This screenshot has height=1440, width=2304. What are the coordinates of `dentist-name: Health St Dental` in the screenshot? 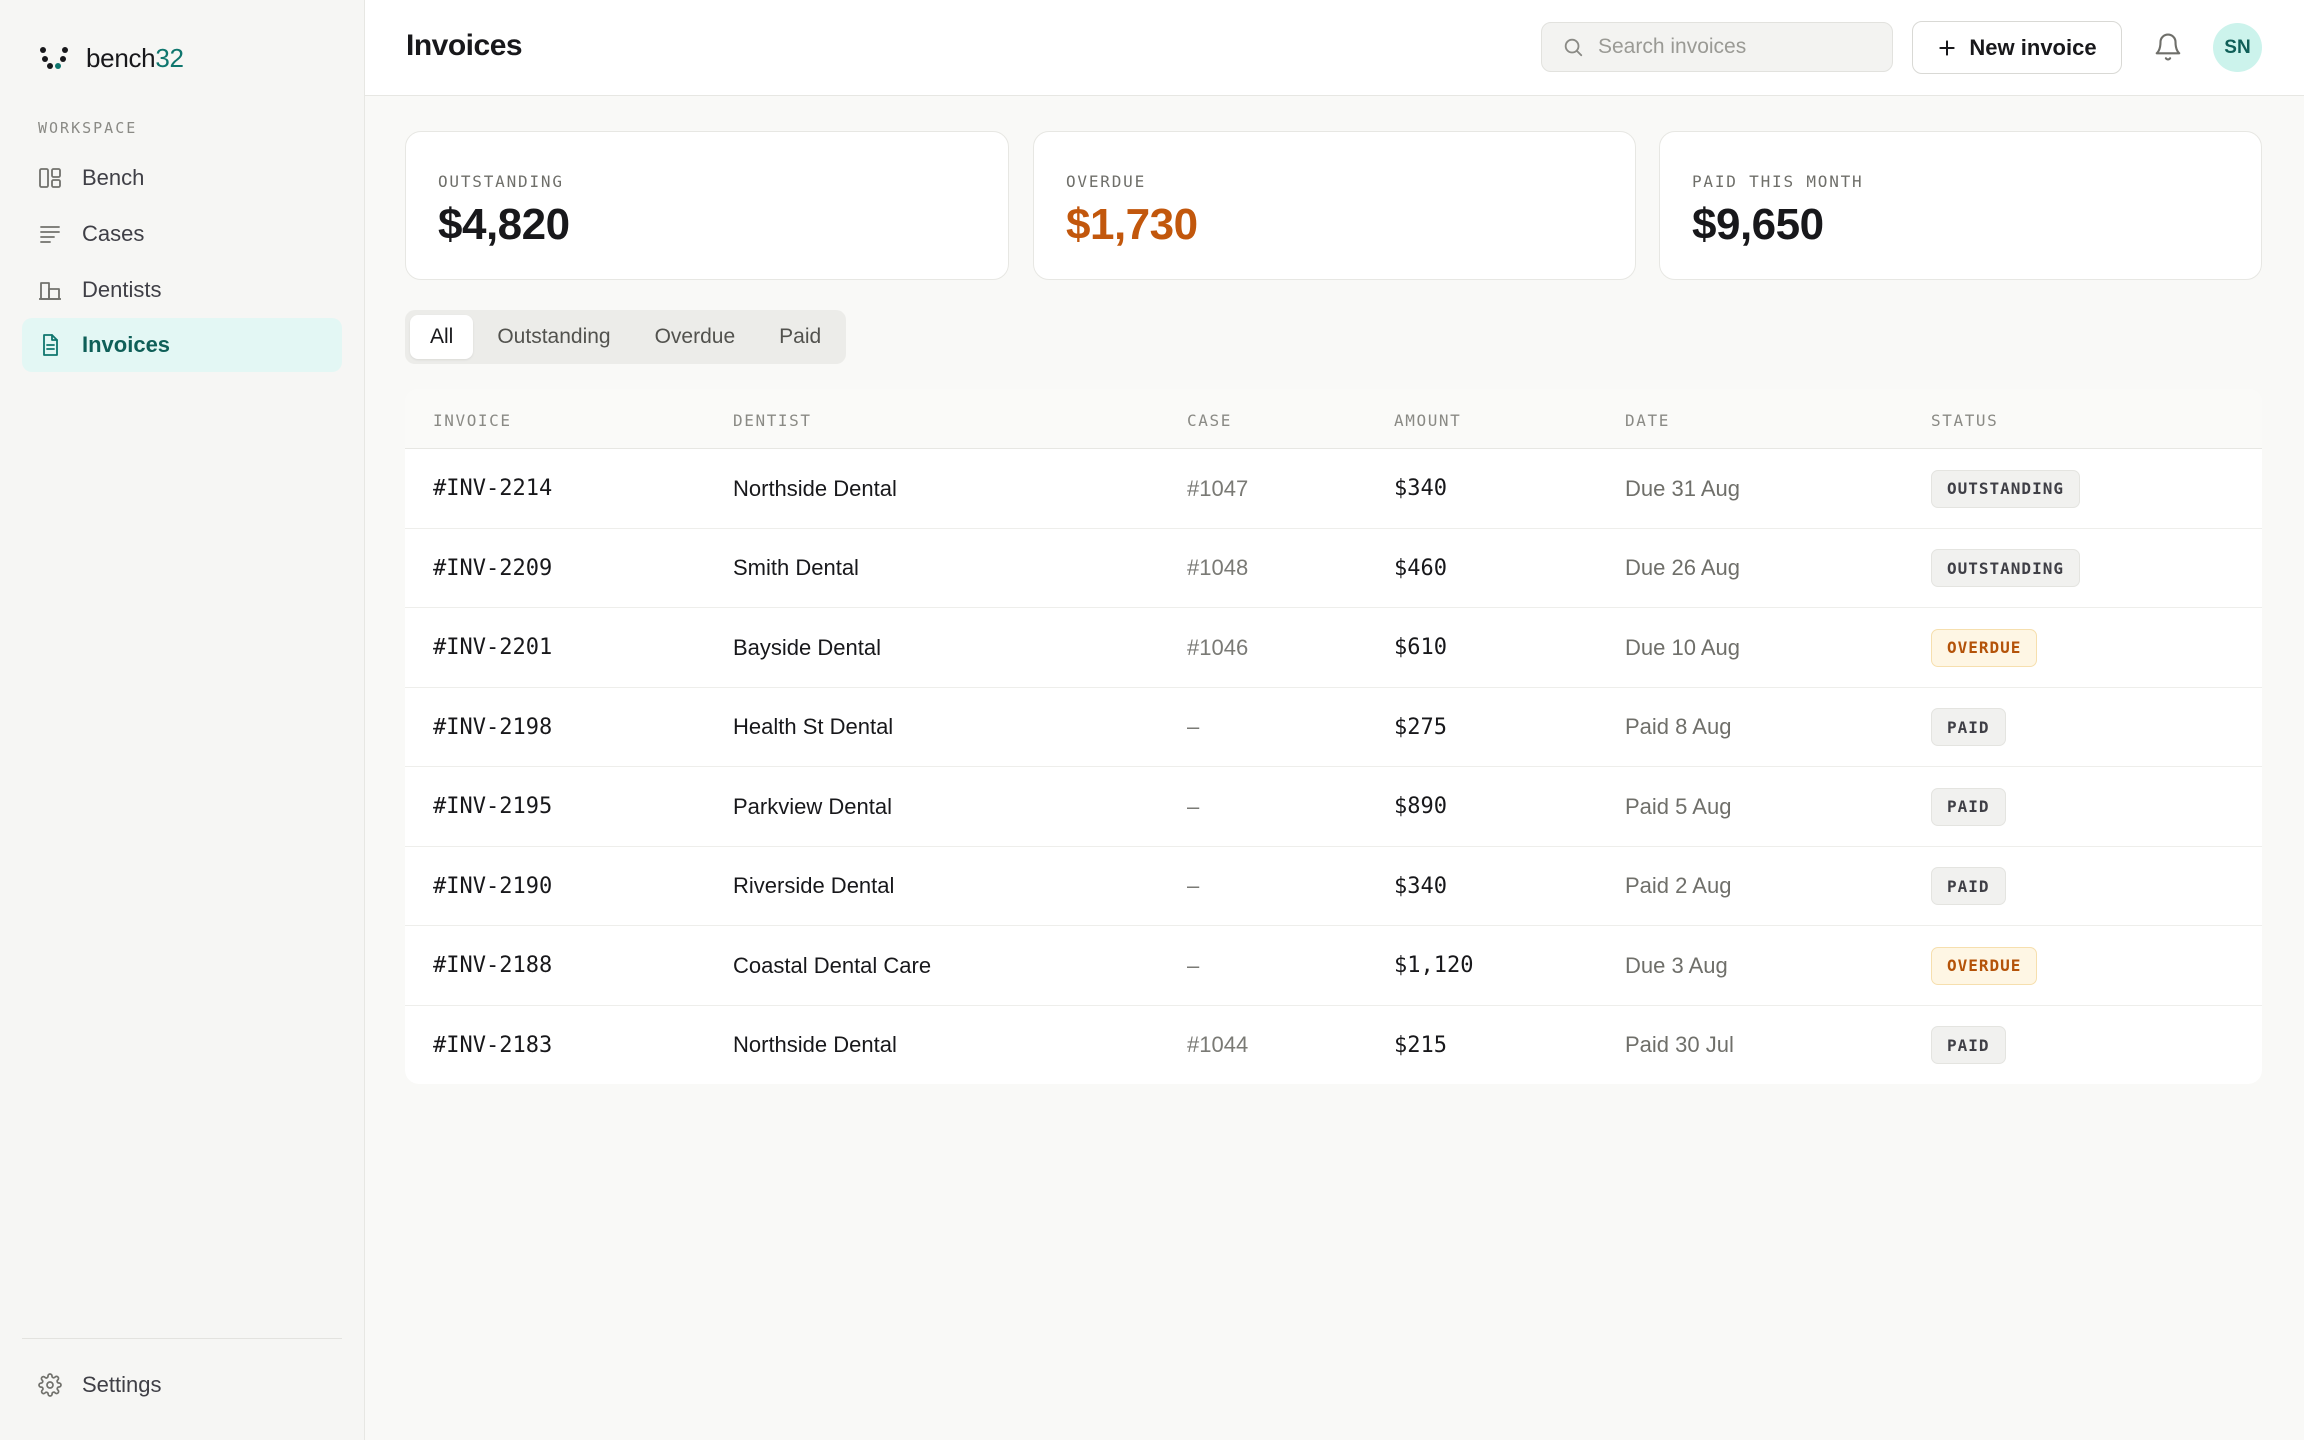 It's located at (813, 726).